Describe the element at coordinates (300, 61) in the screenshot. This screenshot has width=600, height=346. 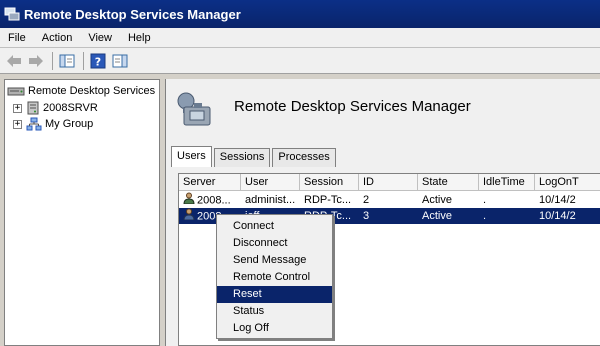
I see `toolbar: ?` at that location.